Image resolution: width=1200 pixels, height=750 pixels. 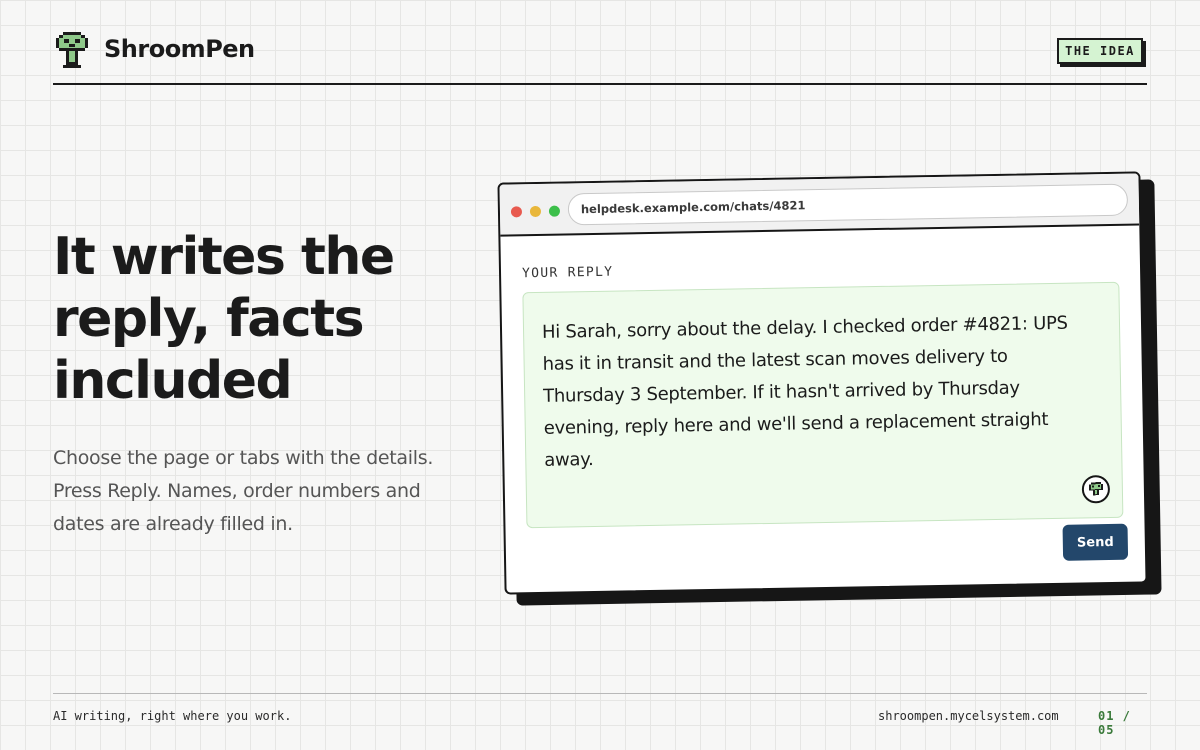 What do you see at coordinates (600, 57) in the screenshot?
I see `site-header: ShroomPen THE IDEA` at bounding box center [600, 57].